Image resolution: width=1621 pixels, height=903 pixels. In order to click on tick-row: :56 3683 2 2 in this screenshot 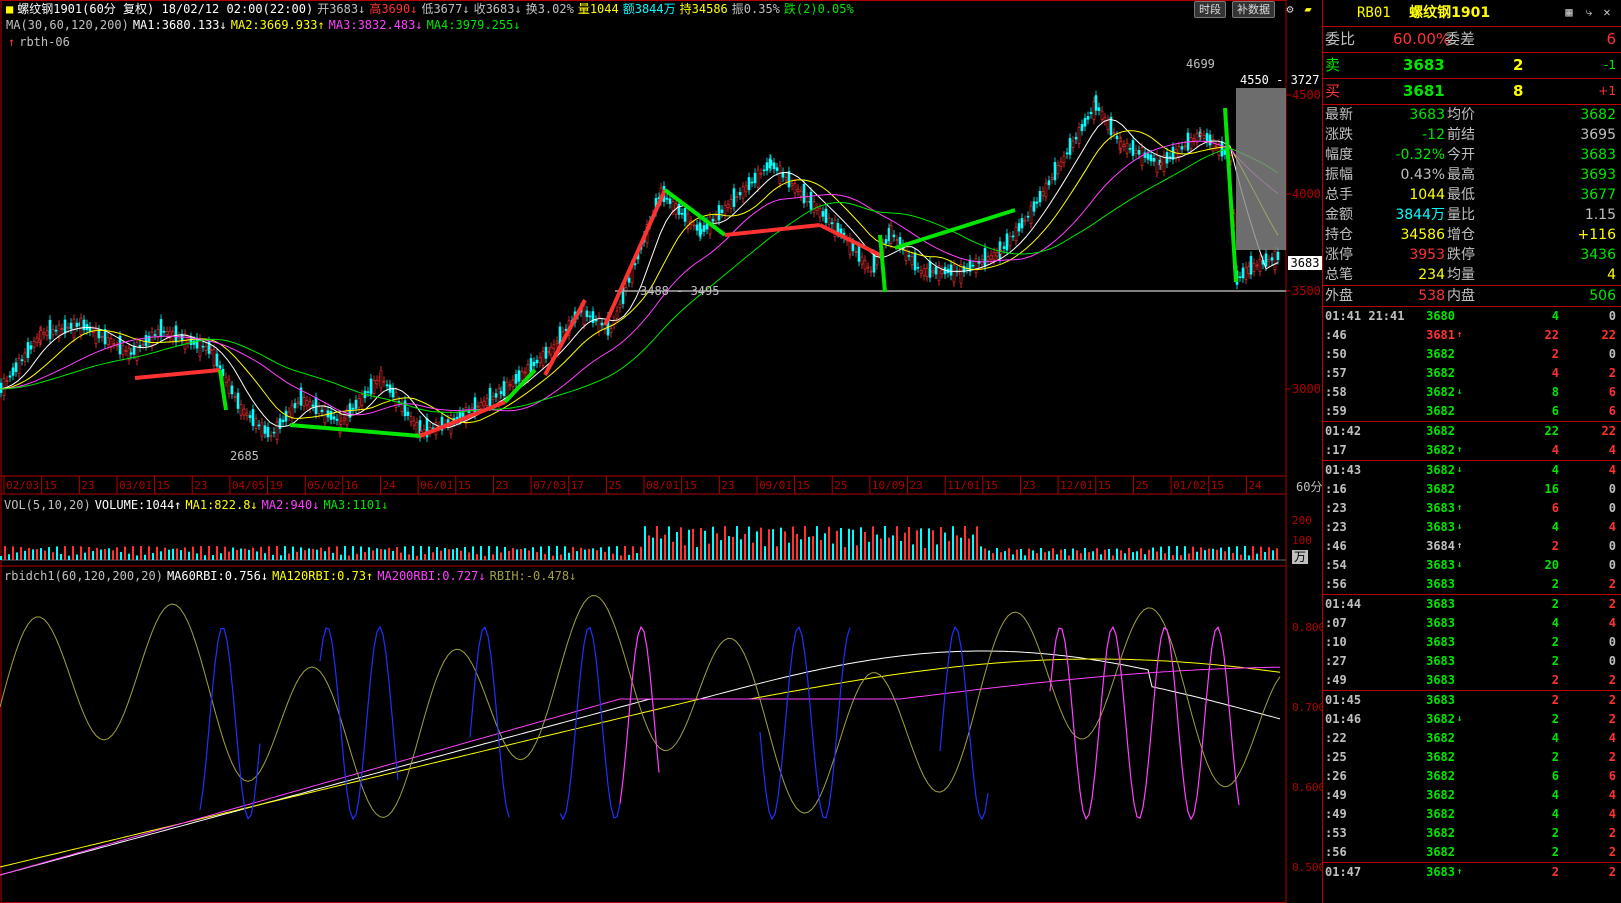, I will do `click(1472, 585)`.